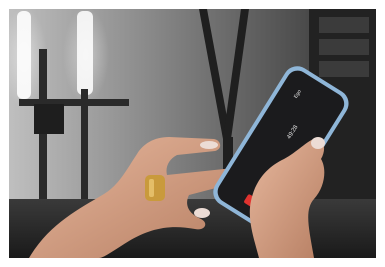 This screenshot has width=385, height=267. Describe the element at coordinates (202, 213) in the screenshot. I see `finger-nail` at that location.